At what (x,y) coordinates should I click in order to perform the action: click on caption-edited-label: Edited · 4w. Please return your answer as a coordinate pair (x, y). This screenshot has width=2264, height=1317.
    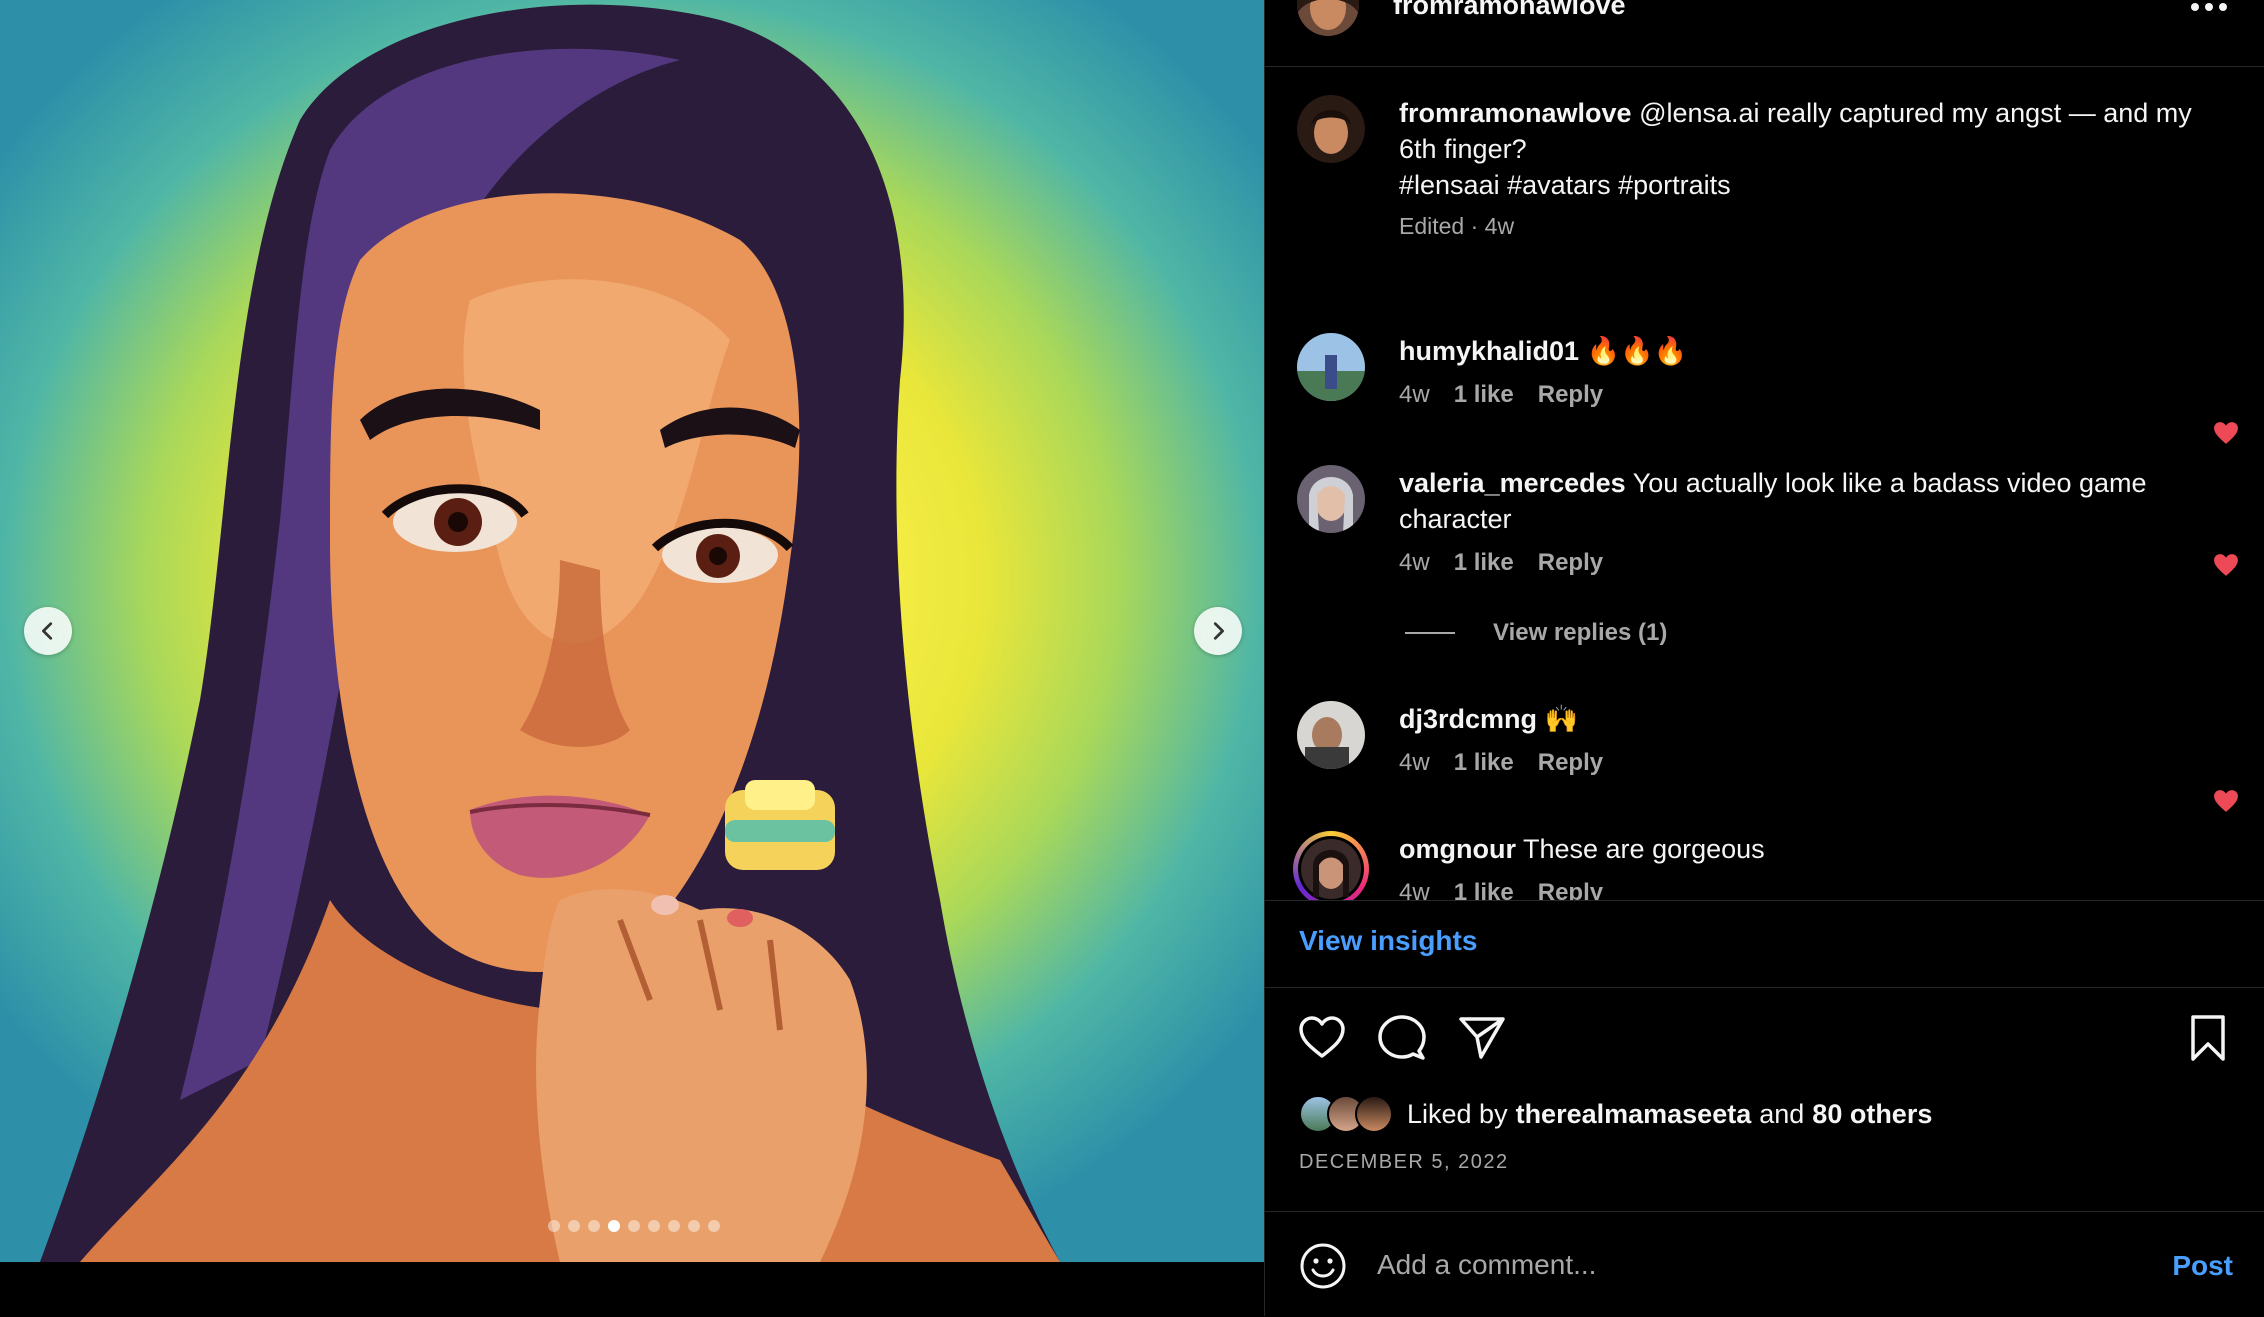
    Looking at the image, I should click on (1457, 226).